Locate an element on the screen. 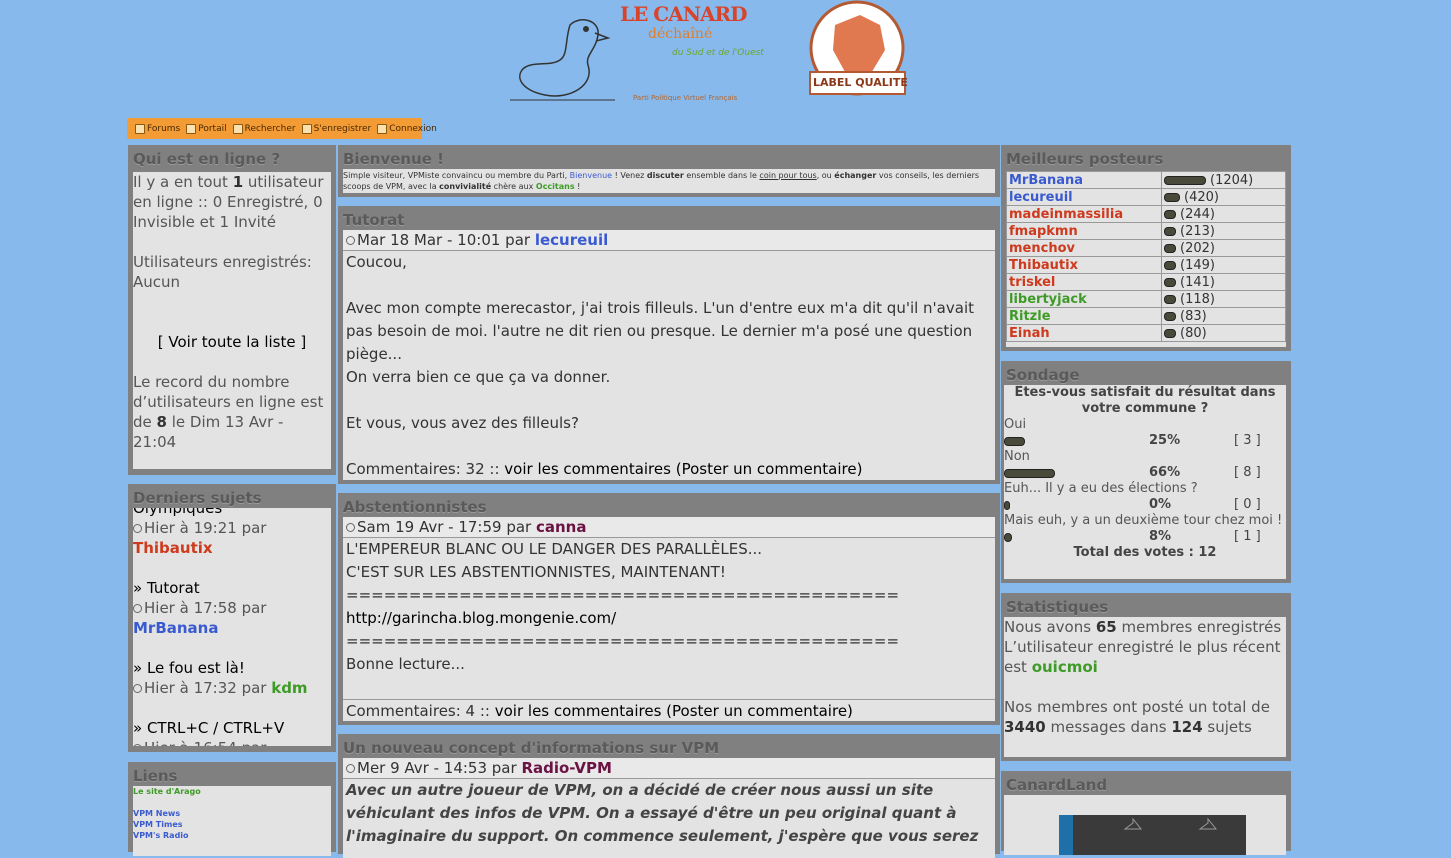 This screenshot has height=858, width=1451. topic-subject: » CTRL+C / CTRL+V is located at coordinates (232, 728).